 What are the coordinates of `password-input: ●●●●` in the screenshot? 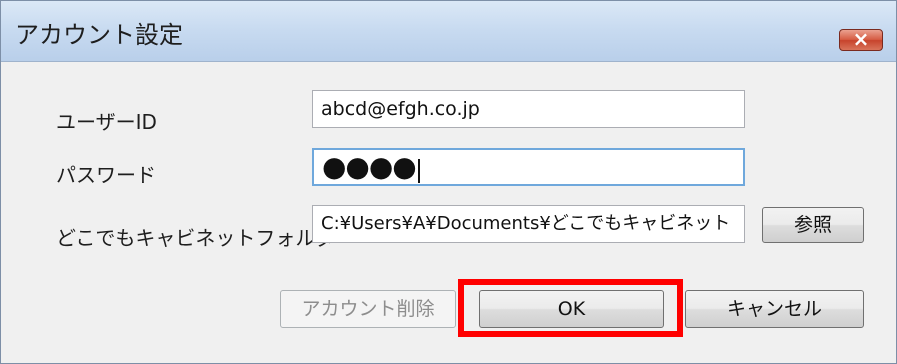 It's located at (528, 167).